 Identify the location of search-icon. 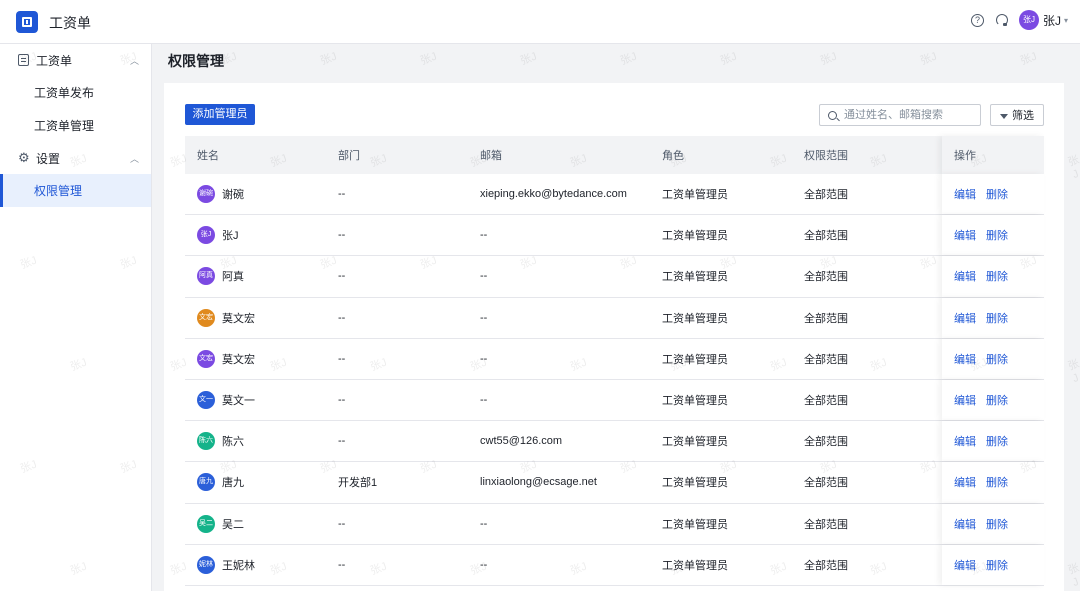
(832, 115).